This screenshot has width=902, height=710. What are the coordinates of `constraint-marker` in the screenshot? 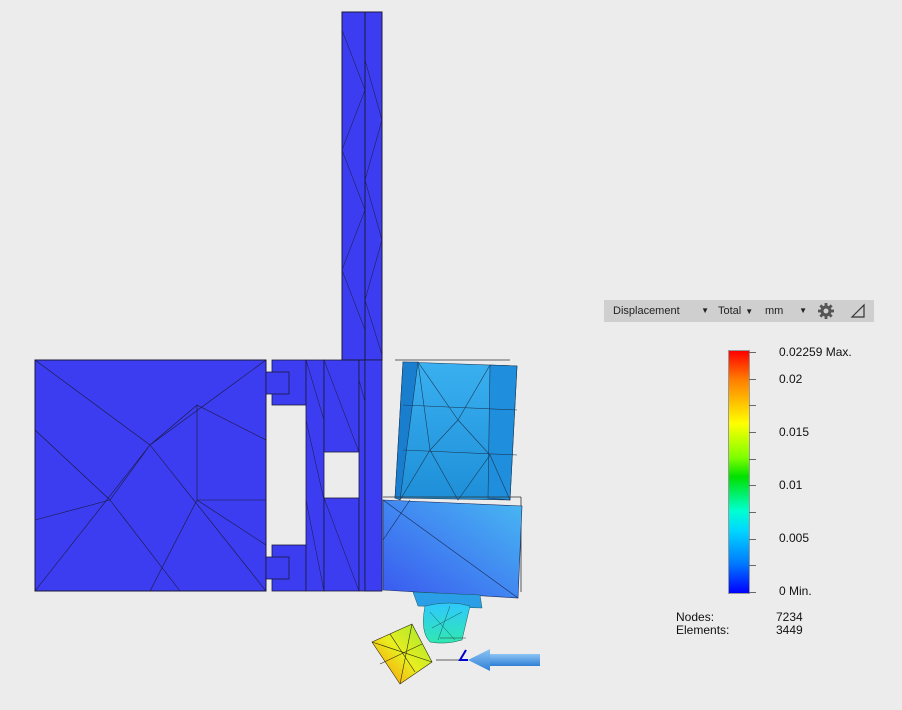 It's located at (463, 655).